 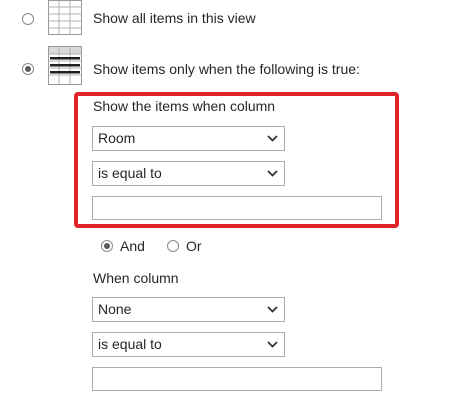 What do you see at coordinates (184, 106) in the screenshot?
I see `condition-1-heading: Show the items when column` at bounding box center [184, 106].